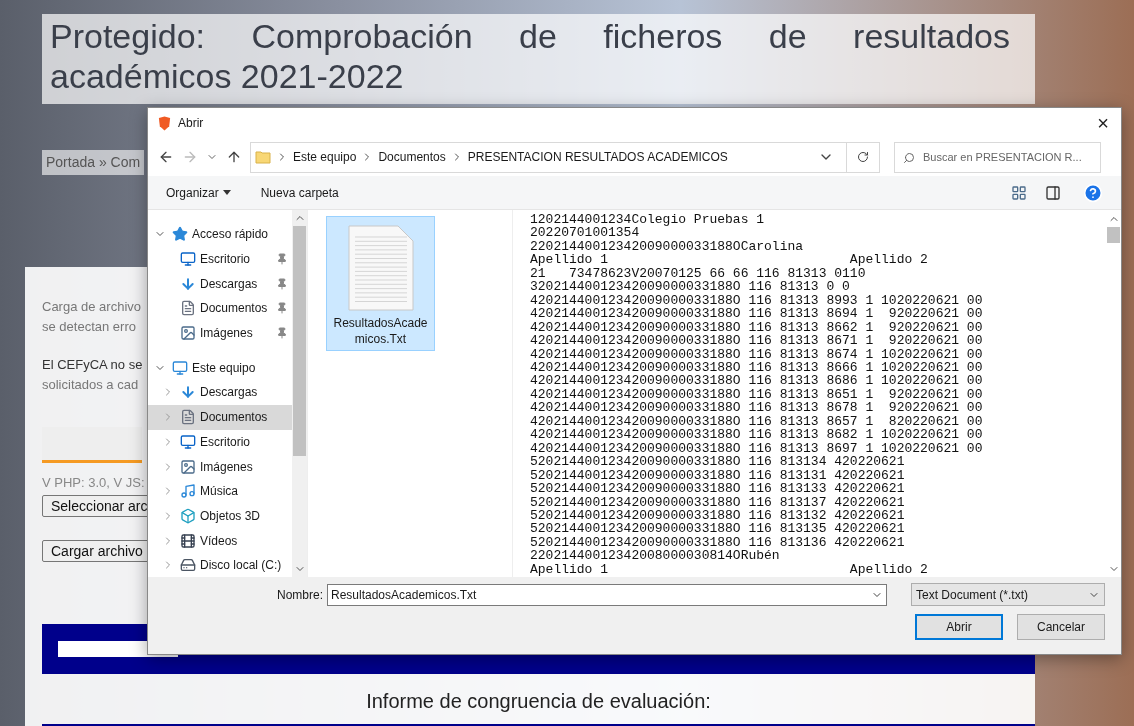  Describe the element at coordinates (655, 556) in the screenshot. I see `preview-line: 22021440012342008000030814ORubén` at that location.